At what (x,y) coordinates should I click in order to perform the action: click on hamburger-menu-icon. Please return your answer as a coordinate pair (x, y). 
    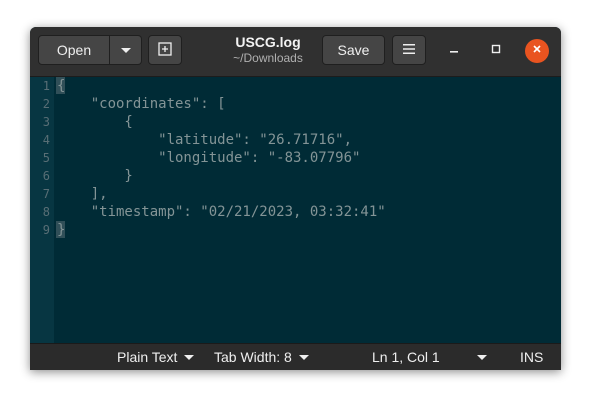
    Looking at the image, I should click on (409, 50).